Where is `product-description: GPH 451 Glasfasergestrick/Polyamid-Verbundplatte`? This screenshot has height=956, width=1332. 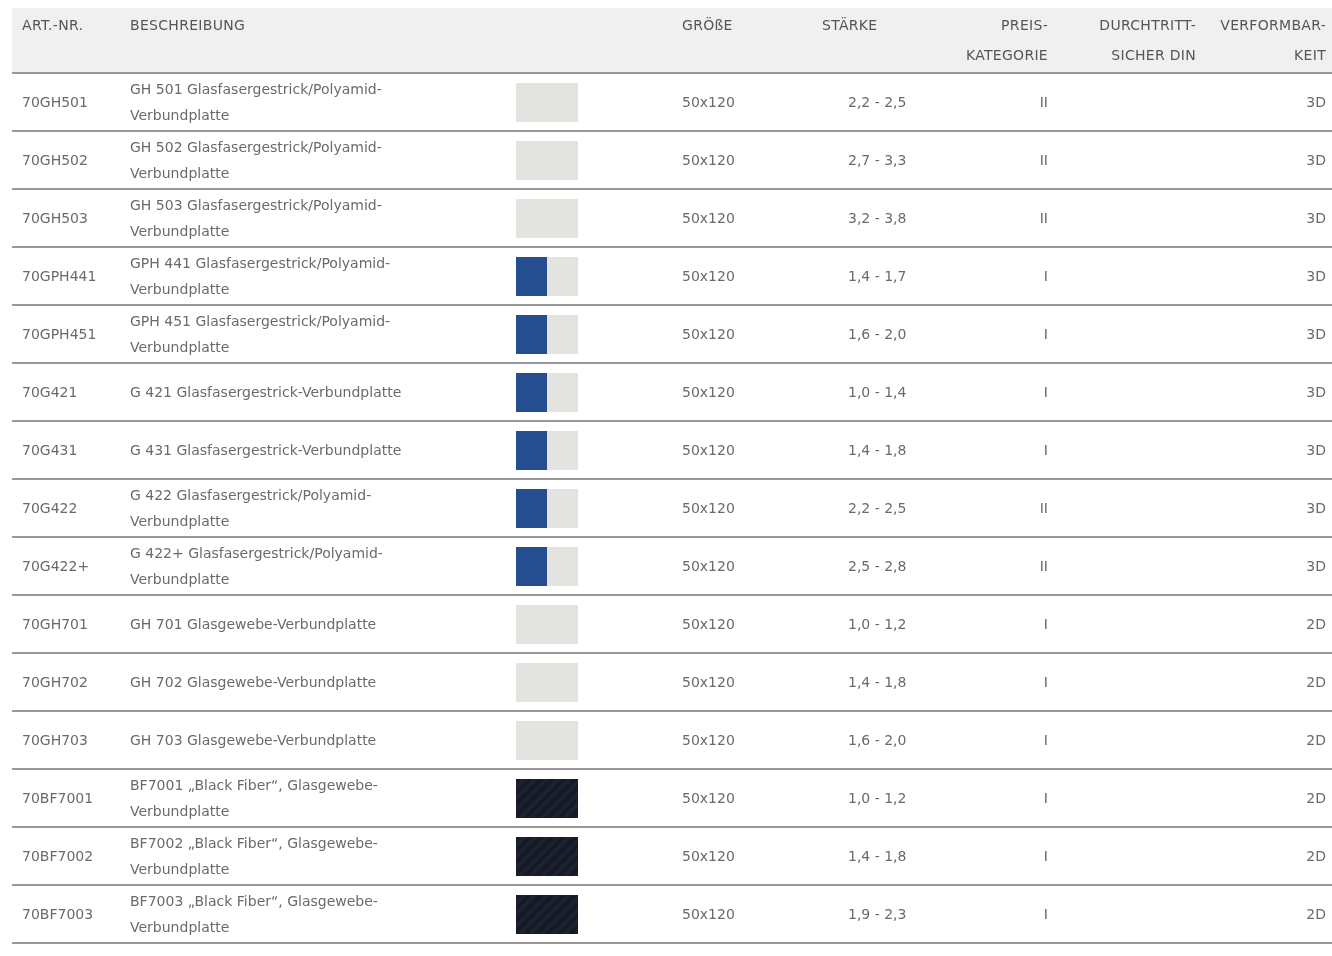 product-description: GPH 451 Glasfasergestrick/Polyamid-Verbundplatte is located at coordinates (261, 334).